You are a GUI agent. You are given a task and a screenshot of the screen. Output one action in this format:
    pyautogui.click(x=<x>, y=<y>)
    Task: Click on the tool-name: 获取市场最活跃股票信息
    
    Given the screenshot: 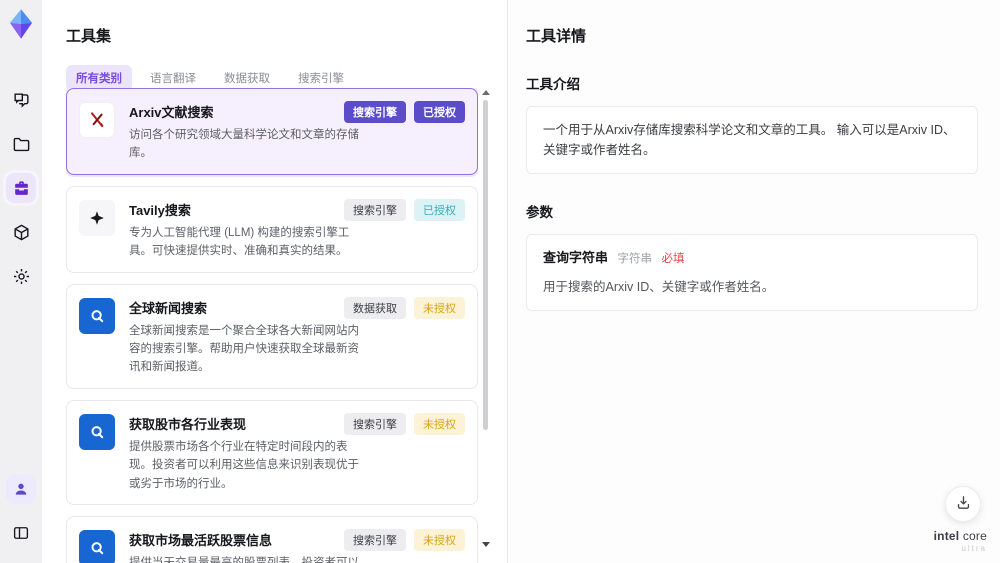 What is the action you would take?
    pyautogui.click(x=201, y=540)
    